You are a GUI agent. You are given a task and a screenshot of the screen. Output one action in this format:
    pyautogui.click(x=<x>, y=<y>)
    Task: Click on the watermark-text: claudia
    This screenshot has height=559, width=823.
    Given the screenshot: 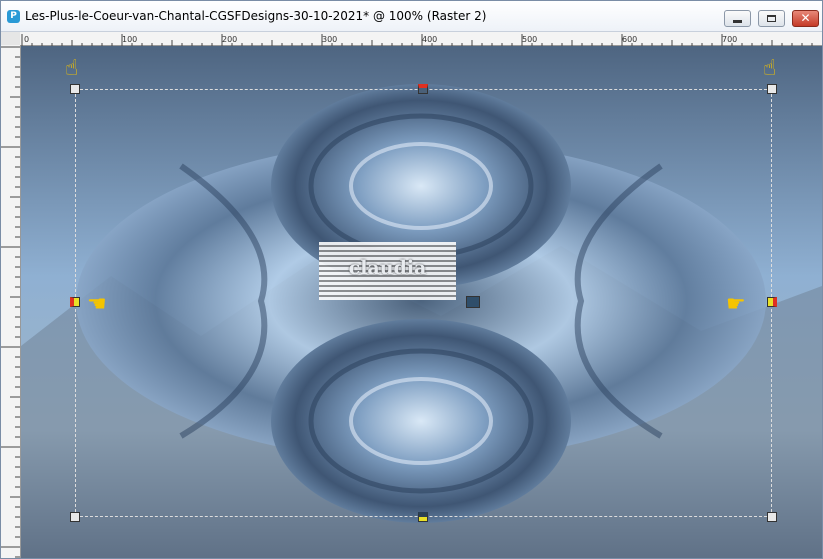 What is the action you would take?
    pyautogui.click(x=387, y=268)
    